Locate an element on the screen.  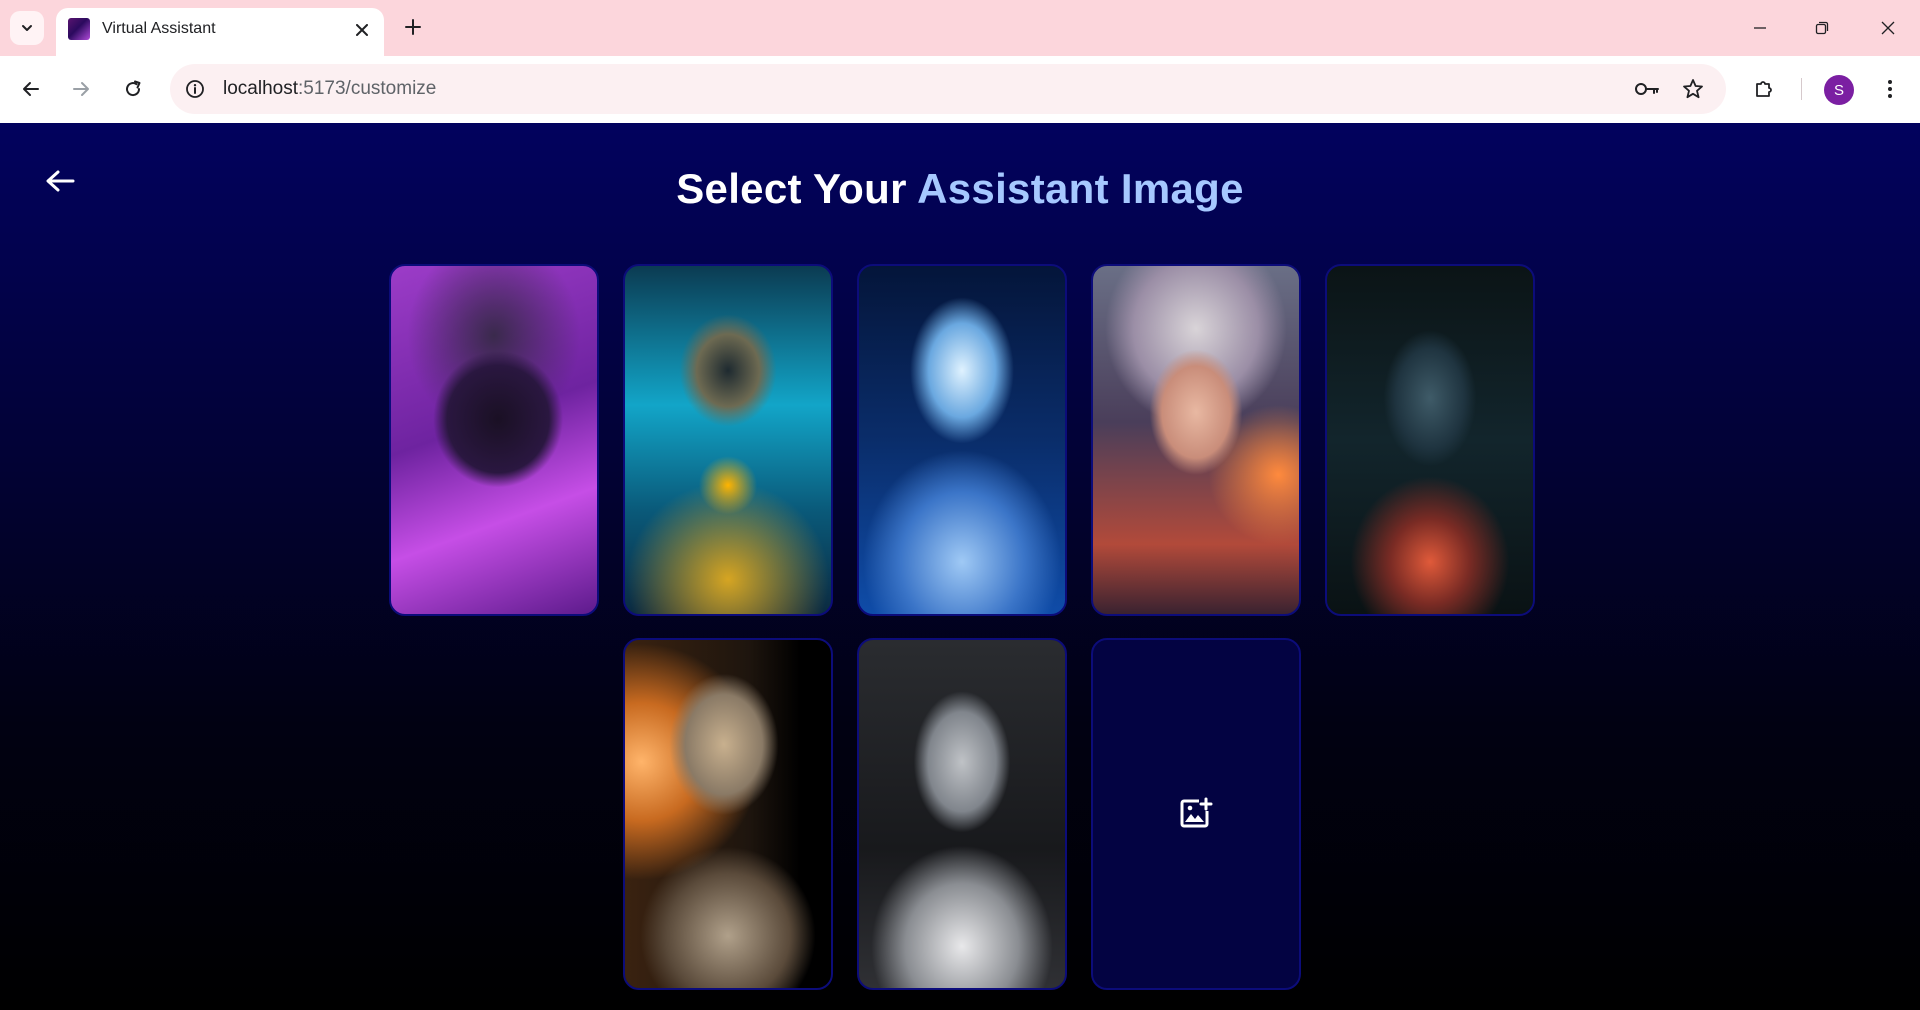
url-path: :5173/customize is located at coordinates (367, 88).